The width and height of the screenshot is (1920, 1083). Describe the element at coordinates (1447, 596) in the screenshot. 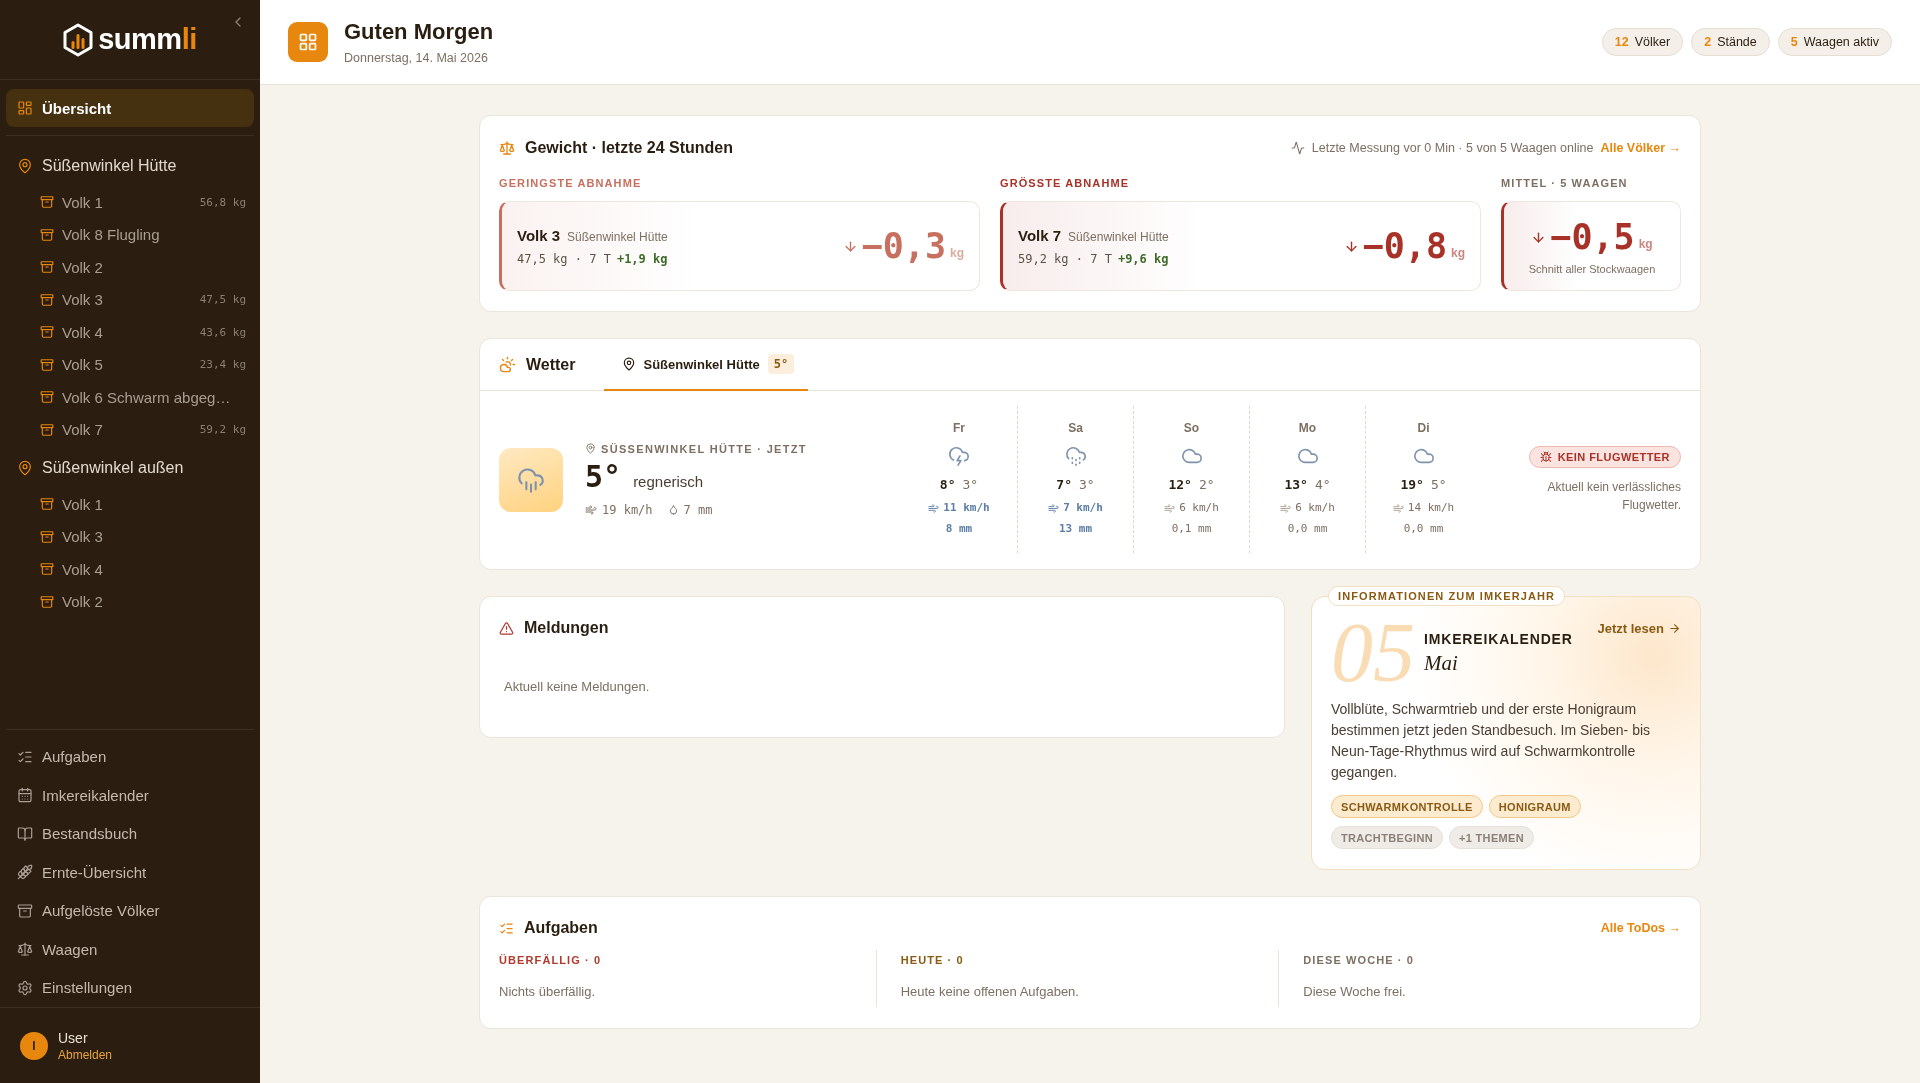

I see `section-tag: INFORMATIONEN ZUM IMKERJAHR` at that location.